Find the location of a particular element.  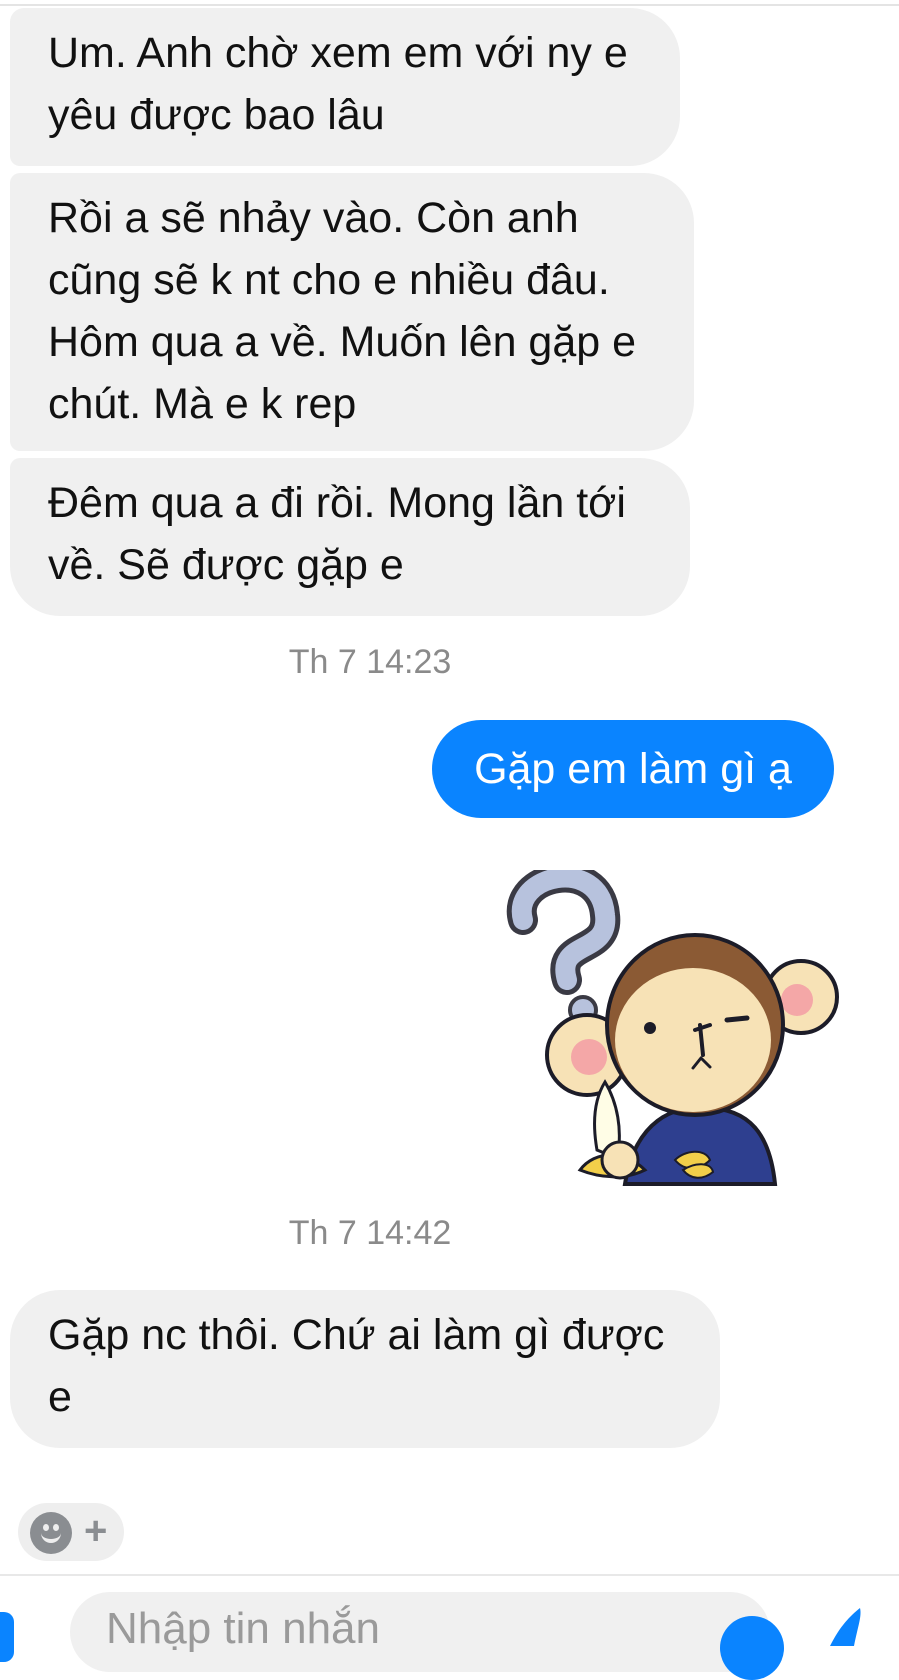

message-line: Hôm qua a về. Muốn lên gặp e is located at coordinates (342, 342).